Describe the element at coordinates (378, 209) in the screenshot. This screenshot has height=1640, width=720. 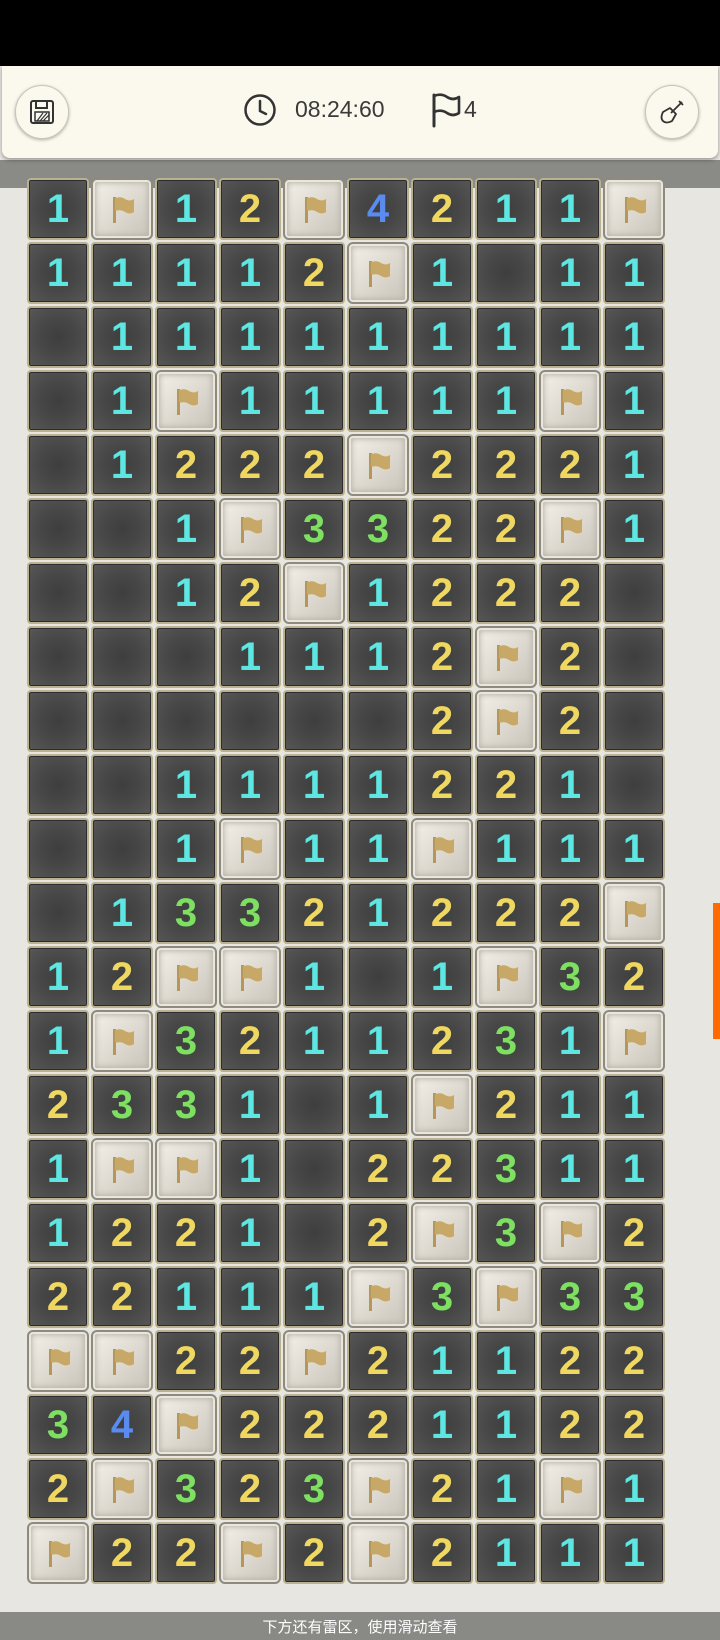
I see `number-cell: 4` at that location.